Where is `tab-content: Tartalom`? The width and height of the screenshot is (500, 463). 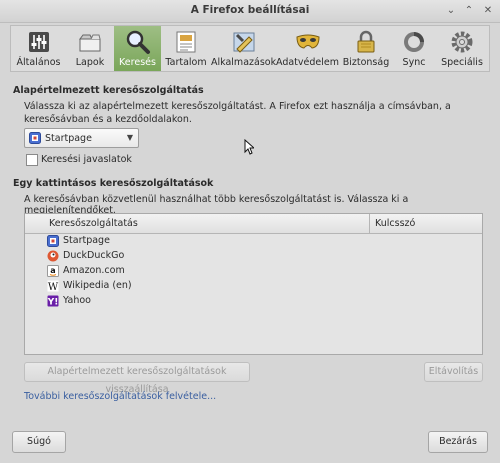 tab-content: Tartalom is located at coordinates (186, 48).